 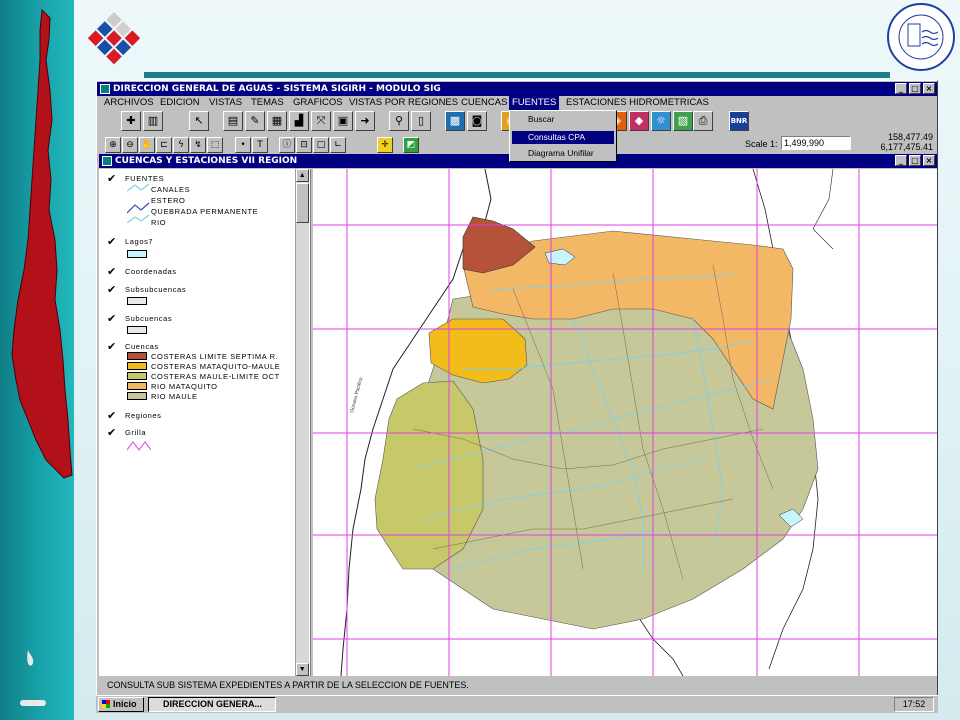 I want to click on map-close-button: ×, so click(x=929, y=160).